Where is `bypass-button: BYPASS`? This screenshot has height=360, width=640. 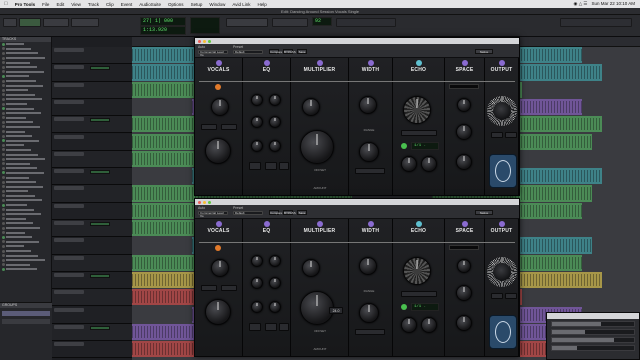
bypass-button: BYPASS is located at coordinates (289, 212).